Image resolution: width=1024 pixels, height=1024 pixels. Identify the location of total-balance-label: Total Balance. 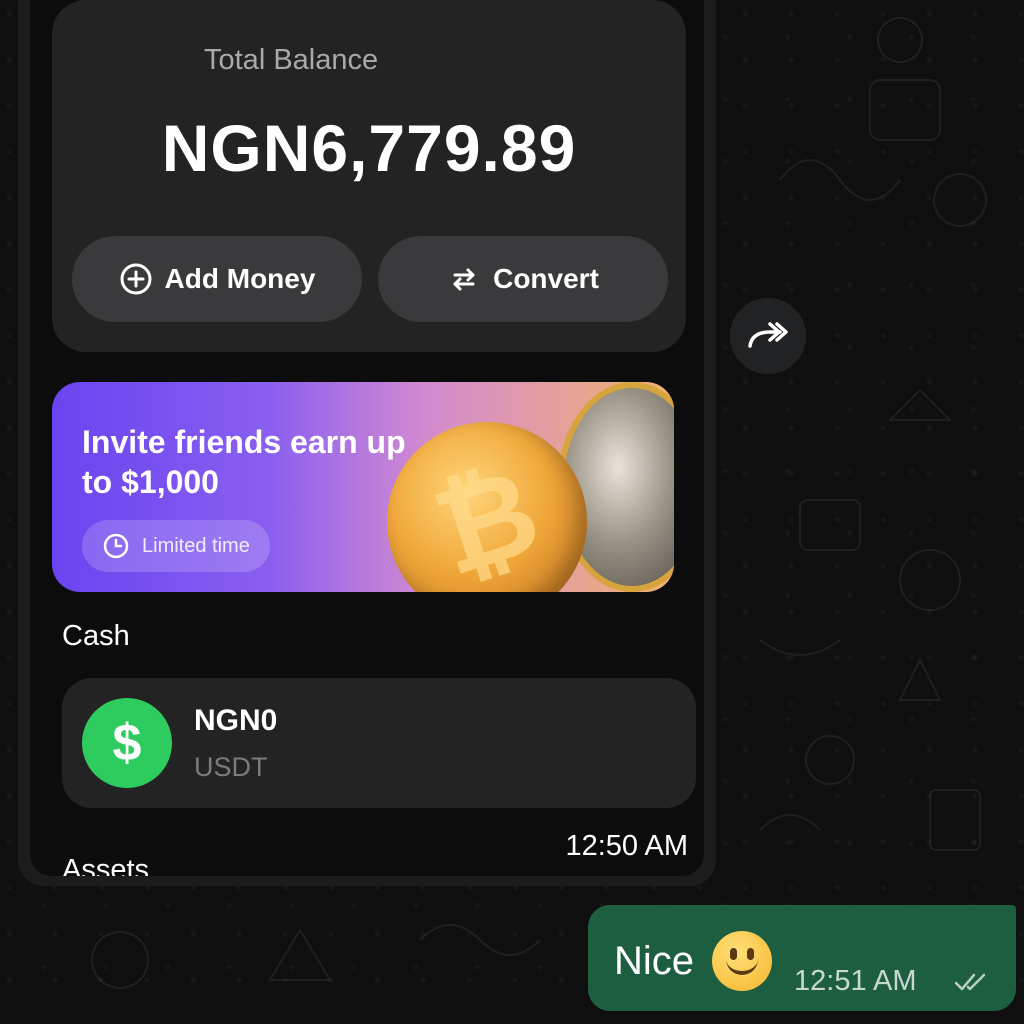
(291, 60).